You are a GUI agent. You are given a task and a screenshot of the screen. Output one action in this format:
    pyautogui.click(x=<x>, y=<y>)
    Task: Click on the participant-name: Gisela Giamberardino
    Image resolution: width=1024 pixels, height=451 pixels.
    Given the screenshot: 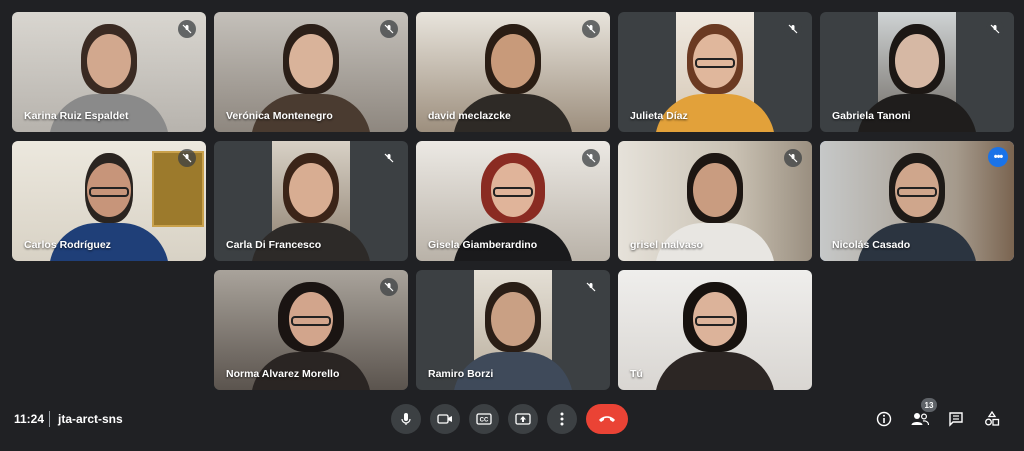 What is the action you would take?
    pyautogui.click(x=483, y=245)
    